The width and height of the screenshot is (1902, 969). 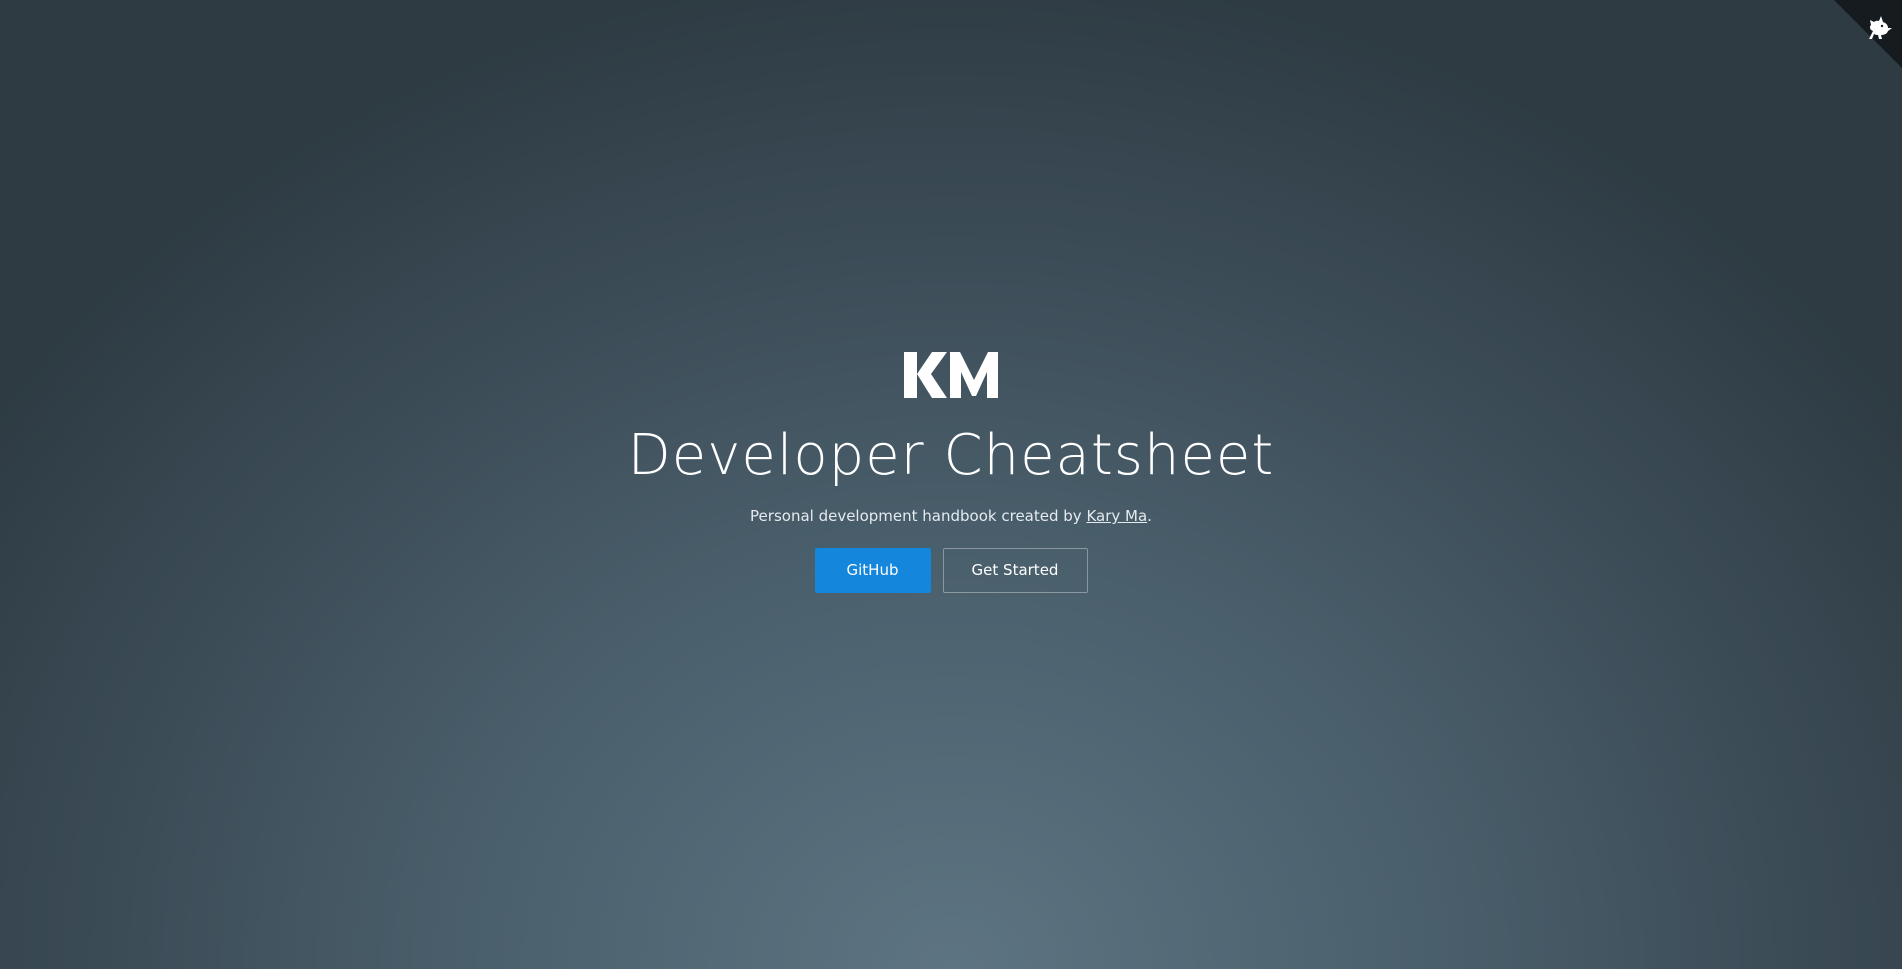 I want to click on author-link: Kary Ma, so click(x=1116, y=516).